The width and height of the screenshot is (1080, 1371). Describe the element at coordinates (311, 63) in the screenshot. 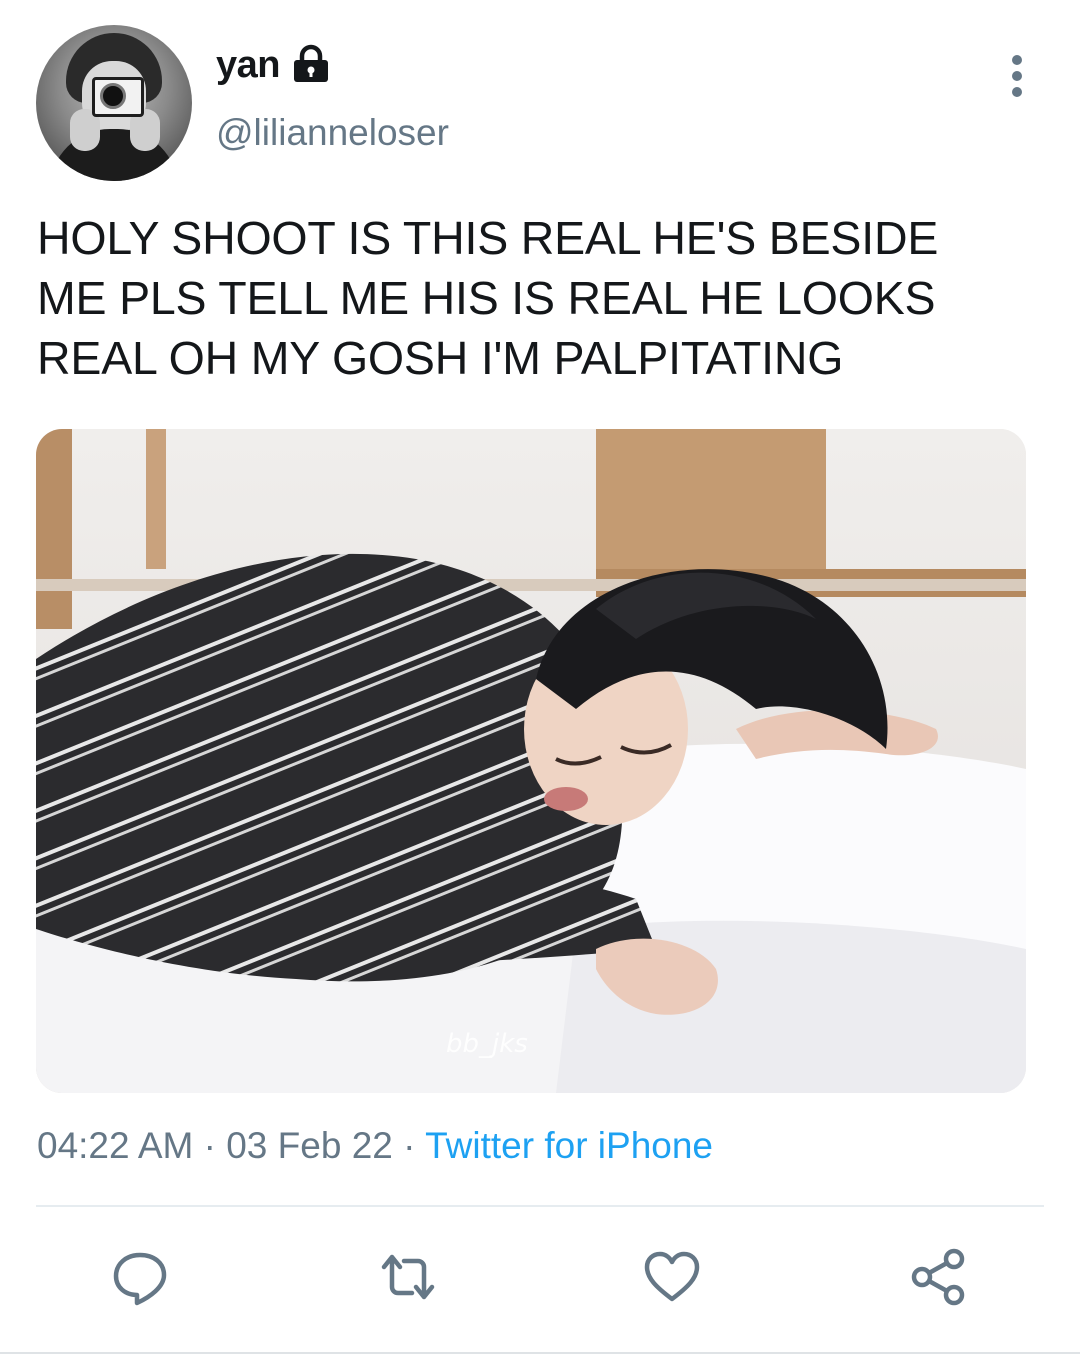

I see `lock-icon` at that location.